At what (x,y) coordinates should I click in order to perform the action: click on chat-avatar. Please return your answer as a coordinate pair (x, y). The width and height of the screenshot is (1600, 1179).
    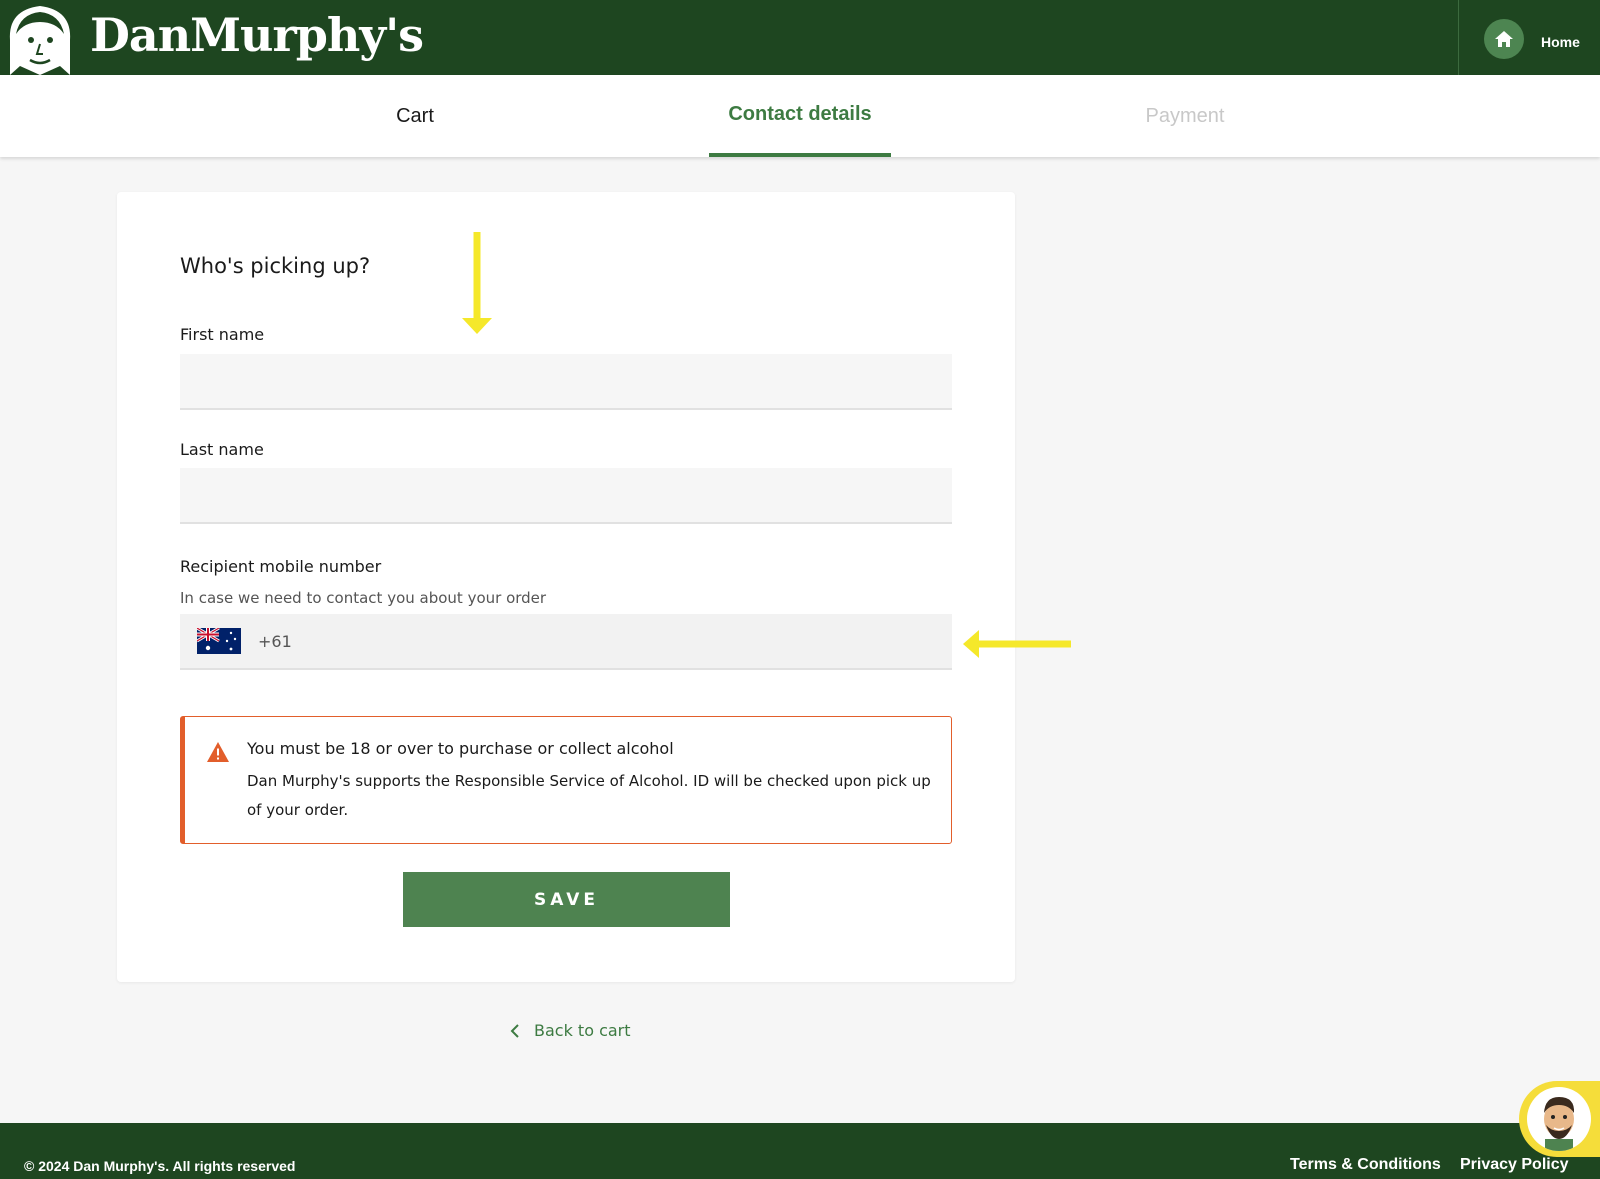
    Looking at the image, I should click on (1559, 1119).